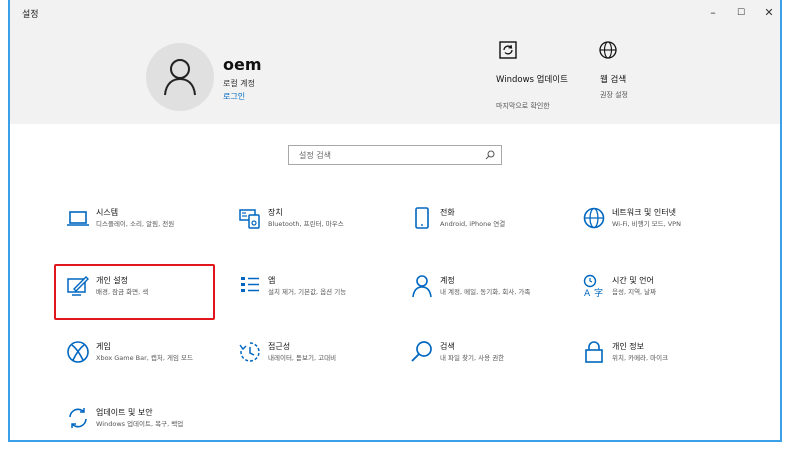 The height and width of the screenshot is (449, 786). I want to click on category-desc: Bluetooth, 프린터, 마우스, so click(306, 224).